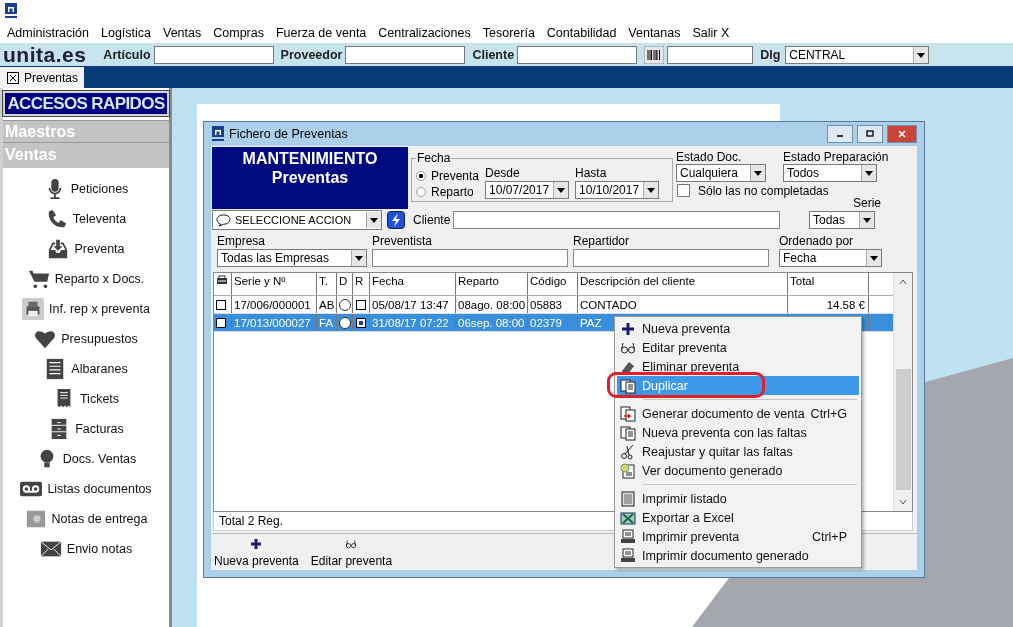 The height and width of the screenshot is (627, 1013). I want to click on dlg-dropdown: CENTRAL, so click(857, 54).